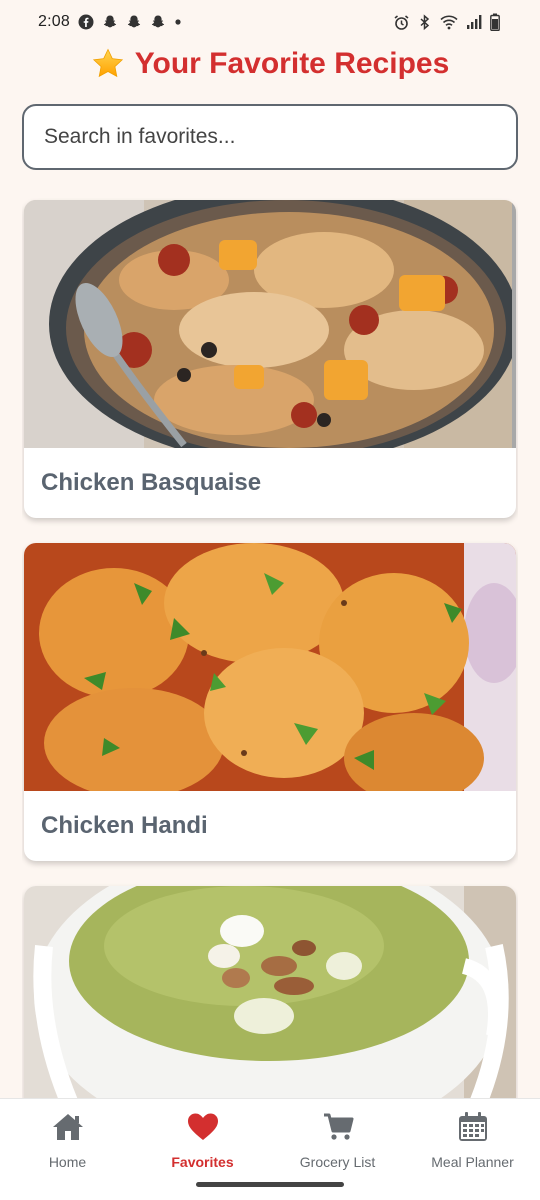  I want to click on dot-icon, so click(178, 22).